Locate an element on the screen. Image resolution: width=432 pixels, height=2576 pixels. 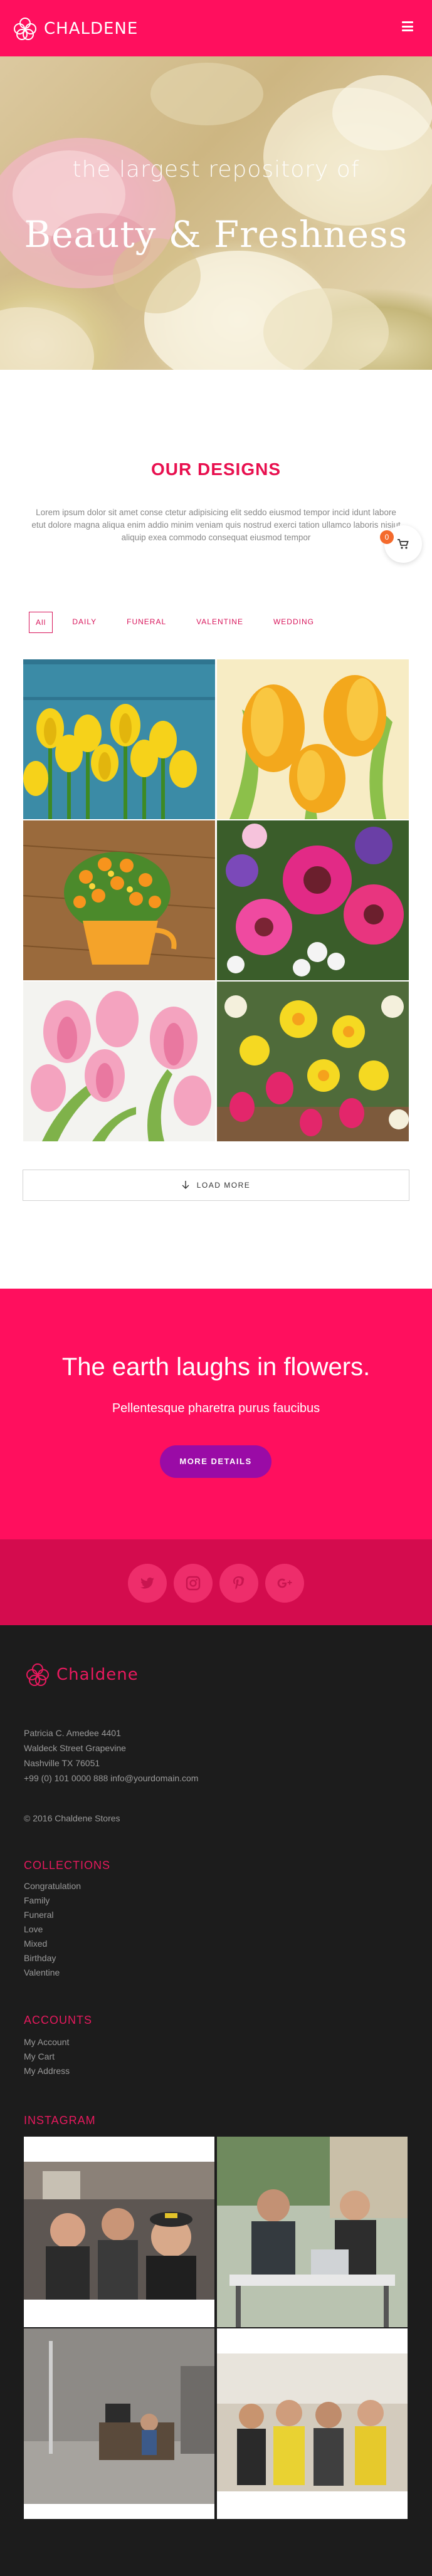
accounts-heading: ACCOUNTS is located at coordinates (58, 2020).